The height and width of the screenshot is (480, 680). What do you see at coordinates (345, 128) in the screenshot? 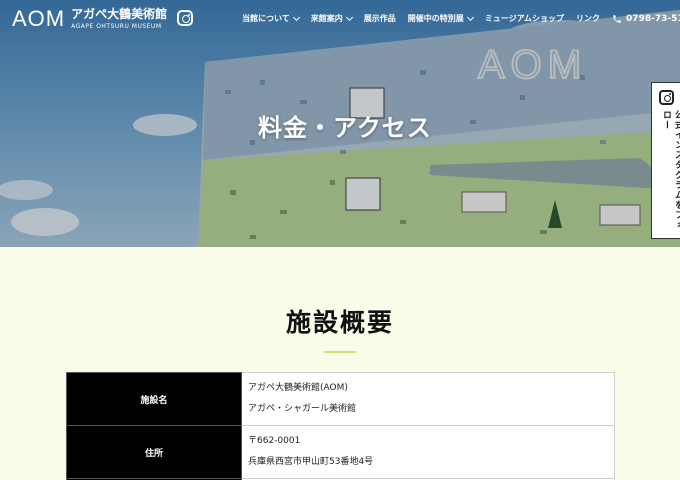
I see `page-title: 料金・アクセス` at bounding box center [345, 128].